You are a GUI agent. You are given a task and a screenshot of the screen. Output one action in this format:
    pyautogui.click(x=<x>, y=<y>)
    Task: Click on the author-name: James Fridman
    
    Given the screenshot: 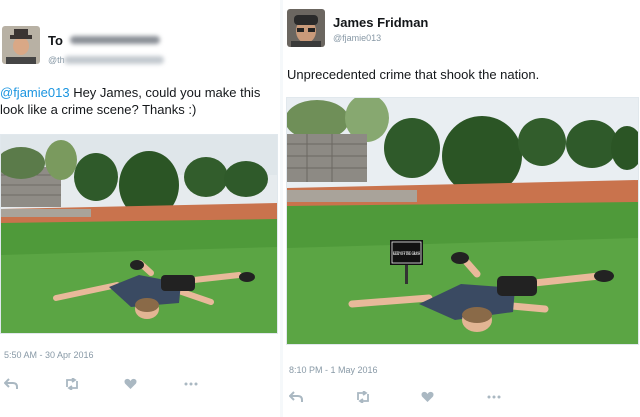 What is the action you would take?
    pyautogui.click(x=380, y=22)
    